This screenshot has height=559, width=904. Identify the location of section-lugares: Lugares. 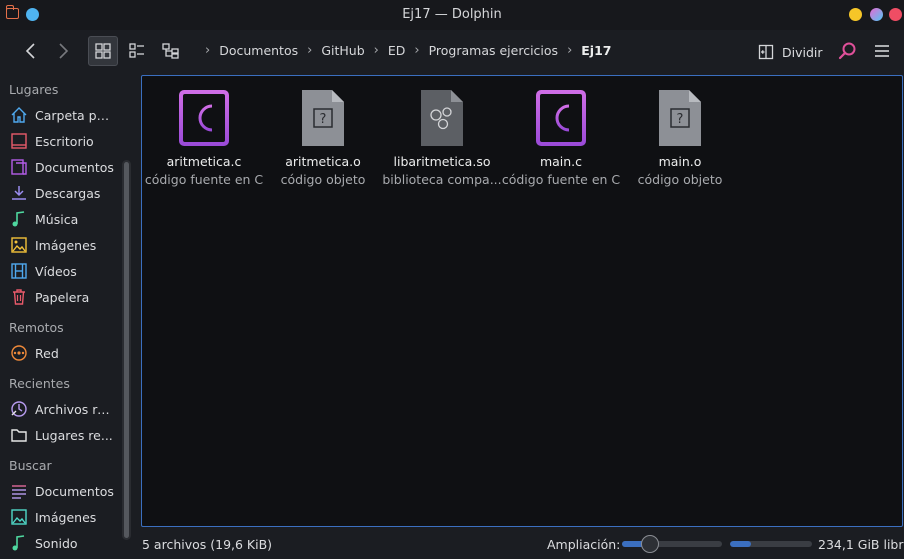
(34, 89).